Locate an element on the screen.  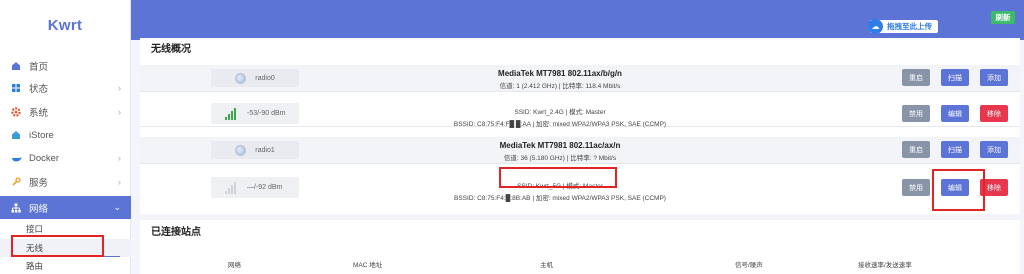
sidebar-item-services: 服务 › is located at coordinates (65, 182).